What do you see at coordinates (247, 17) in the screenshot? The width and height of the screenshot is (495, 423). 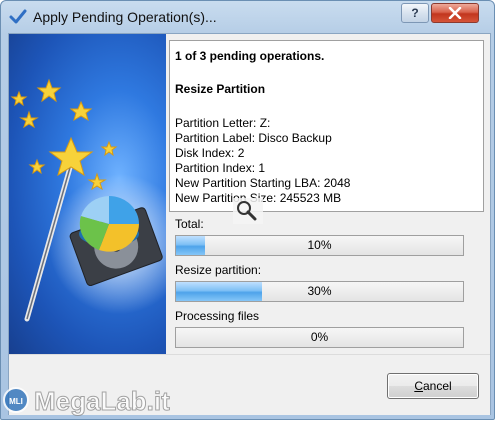 I see `title-bar: Apply Pending Operation(s)... ?` at bounding box center [247, 17].